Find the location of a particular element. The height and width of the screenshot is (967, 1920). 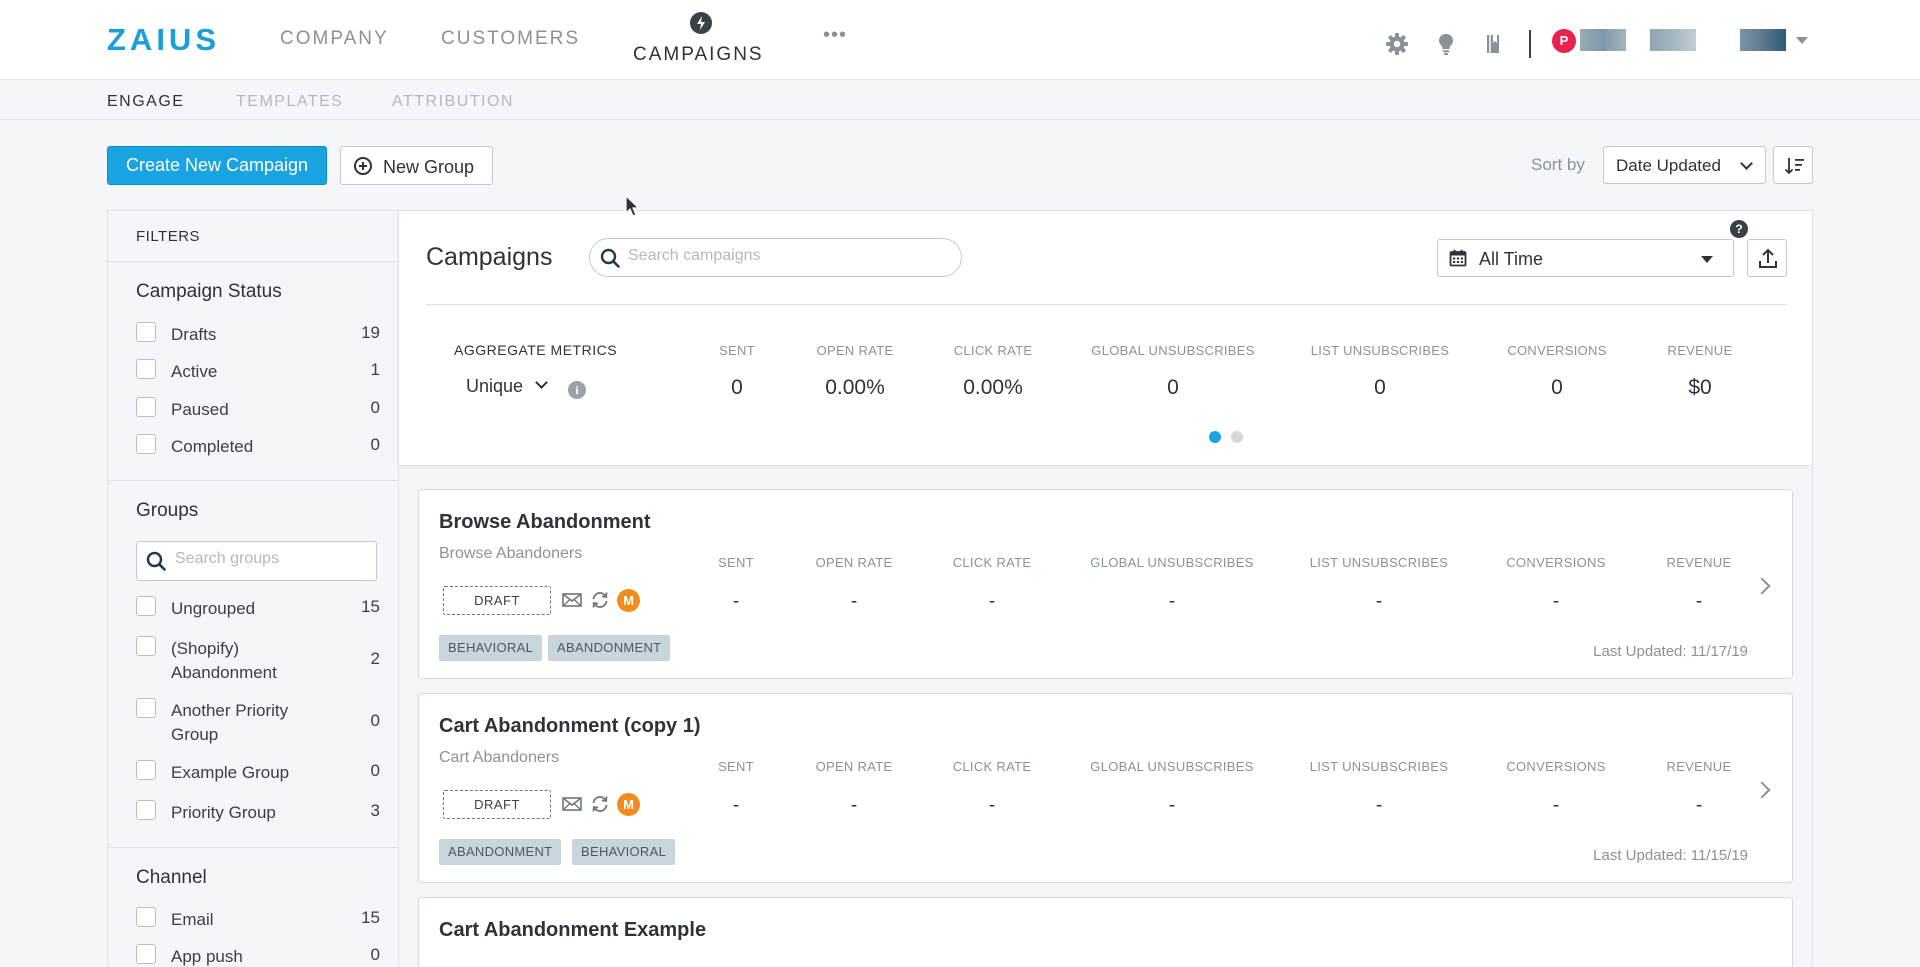

filter-count: 3 is located at coordinates (375, 810).